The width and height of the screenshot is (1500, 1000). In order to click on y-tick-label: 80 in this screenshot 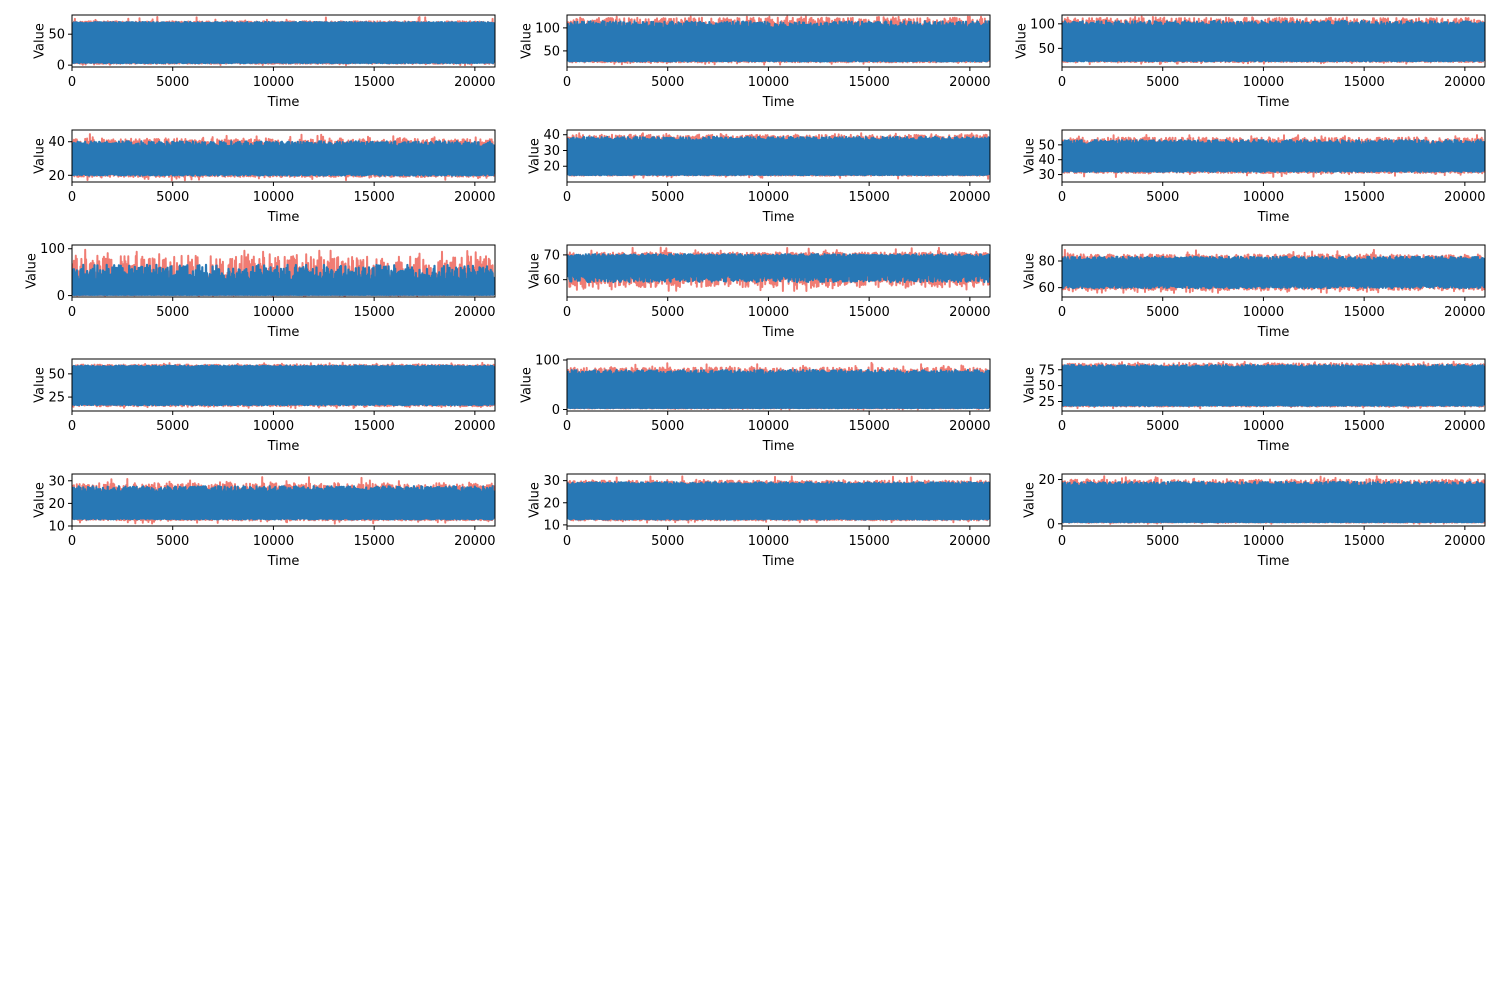, I will do `click(1046, 262)`.